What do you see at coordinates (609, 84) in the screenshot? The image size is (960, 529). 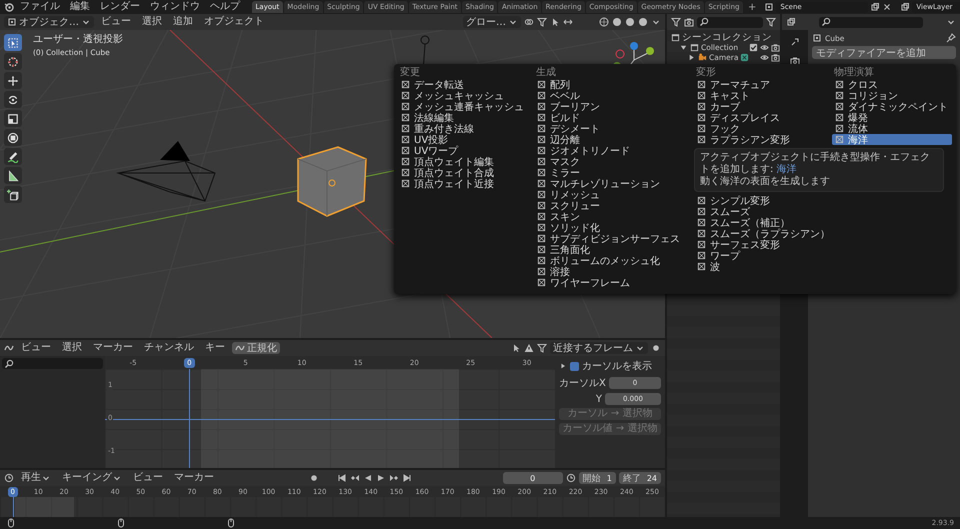 I see `menu-item: 配列` at bounding box center [609, 84].